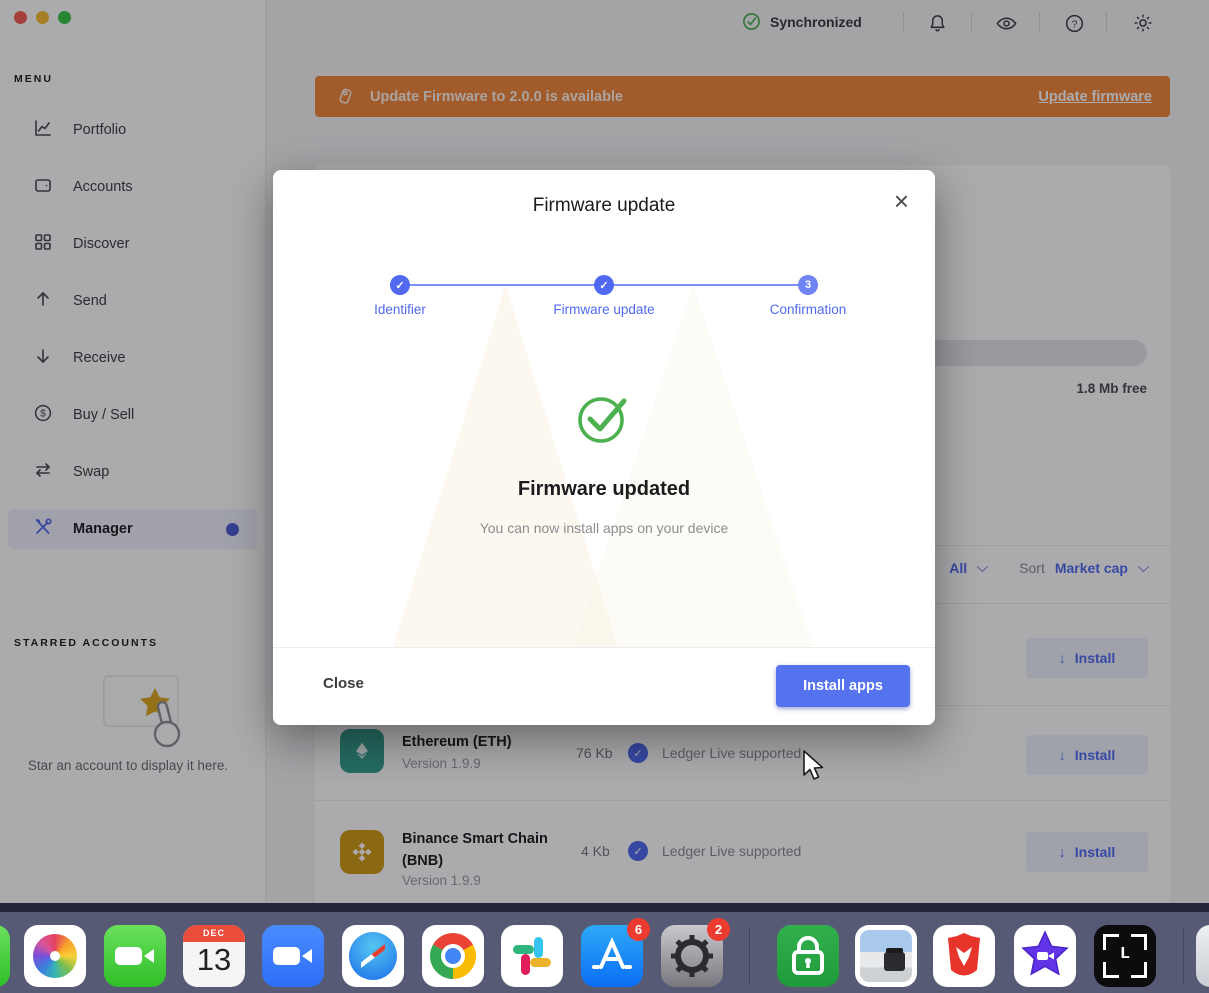 This screenshot has width=1209, height=993. I want to click on dock-photos-icon, so click(55, 956).